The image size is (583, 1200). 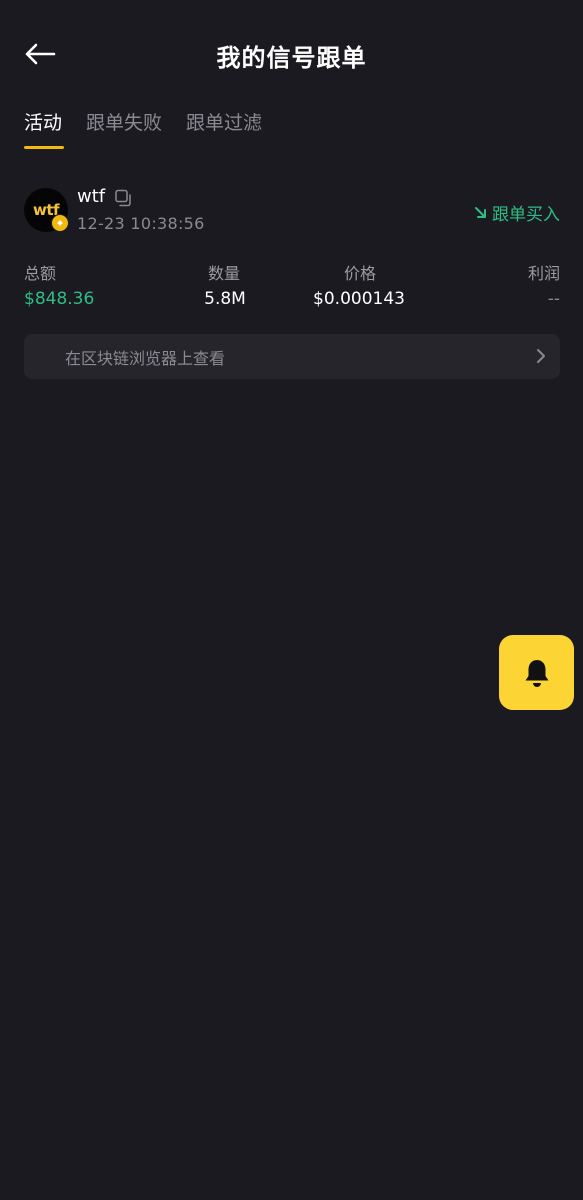 I want to click on arrow-down-right-icon, so click(x=480, y=212).